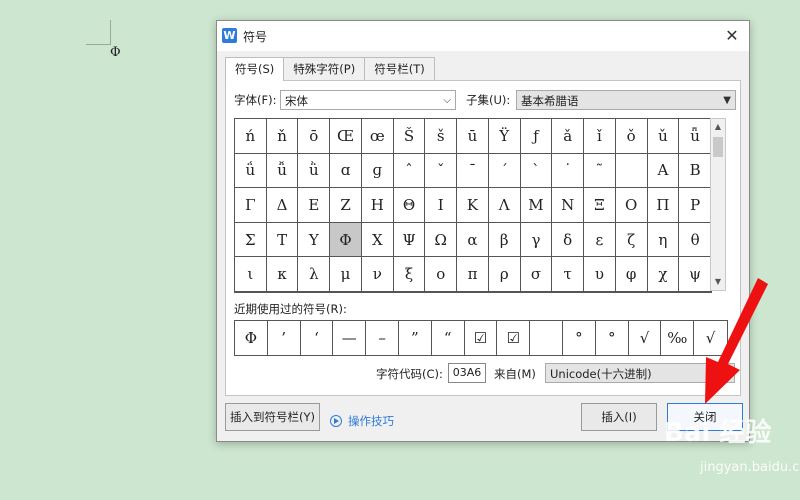  I want to click on symbol-cell: Ο, so click(631, 205).